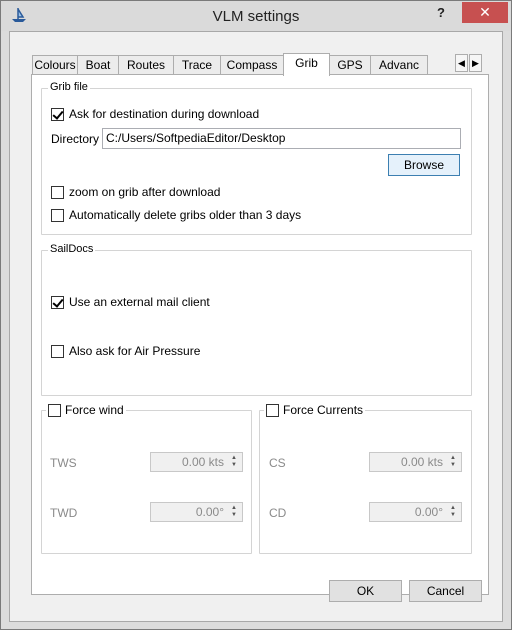 The height and width of the screenshot is (630, 512). I want to click on twd-spin-arrows-icon: ▲ ▼, so click(234, 512).